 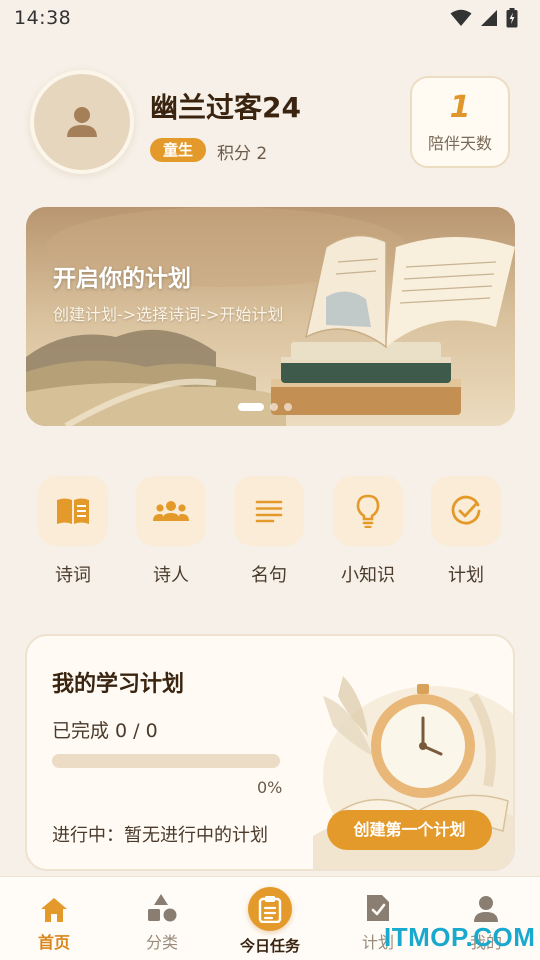 I want to click on category-quotes: 名句, so click(x=269, y=531).